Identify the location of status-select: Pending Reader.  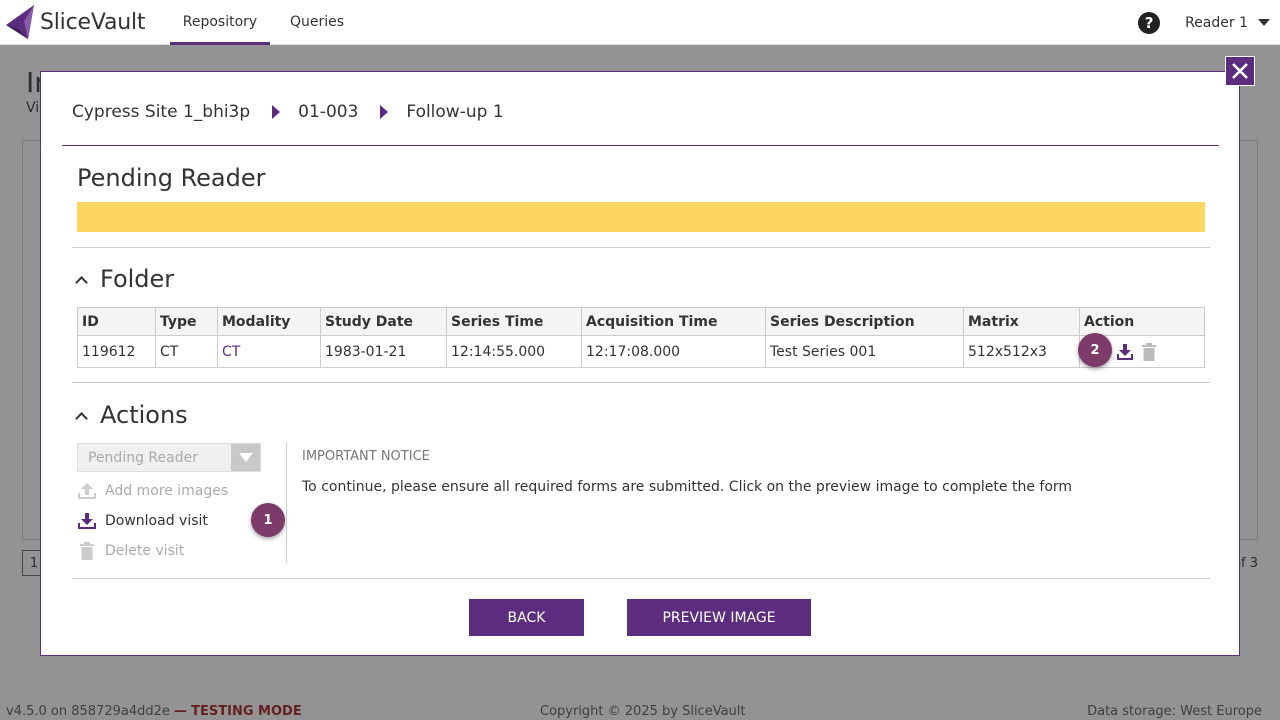
(169, 457).